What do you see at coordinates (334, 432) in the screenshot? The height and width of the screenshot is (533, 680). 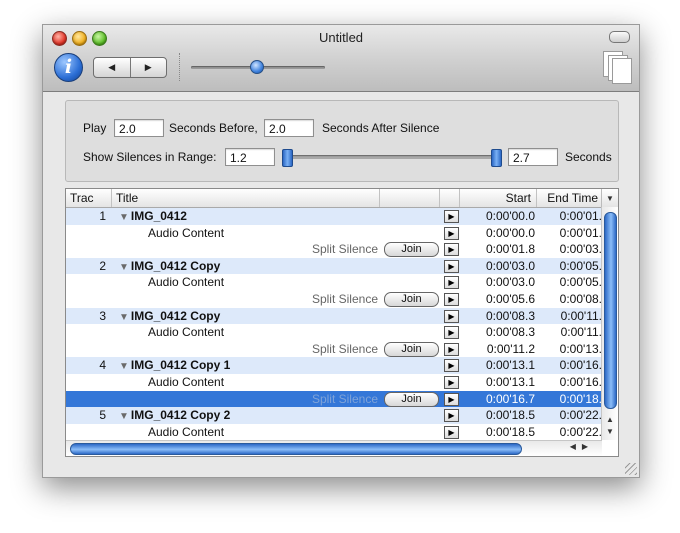 I see `table-row: Audio Content ▶ 0:00'18.5 0:00'22.` at bounding box center [334, 432].